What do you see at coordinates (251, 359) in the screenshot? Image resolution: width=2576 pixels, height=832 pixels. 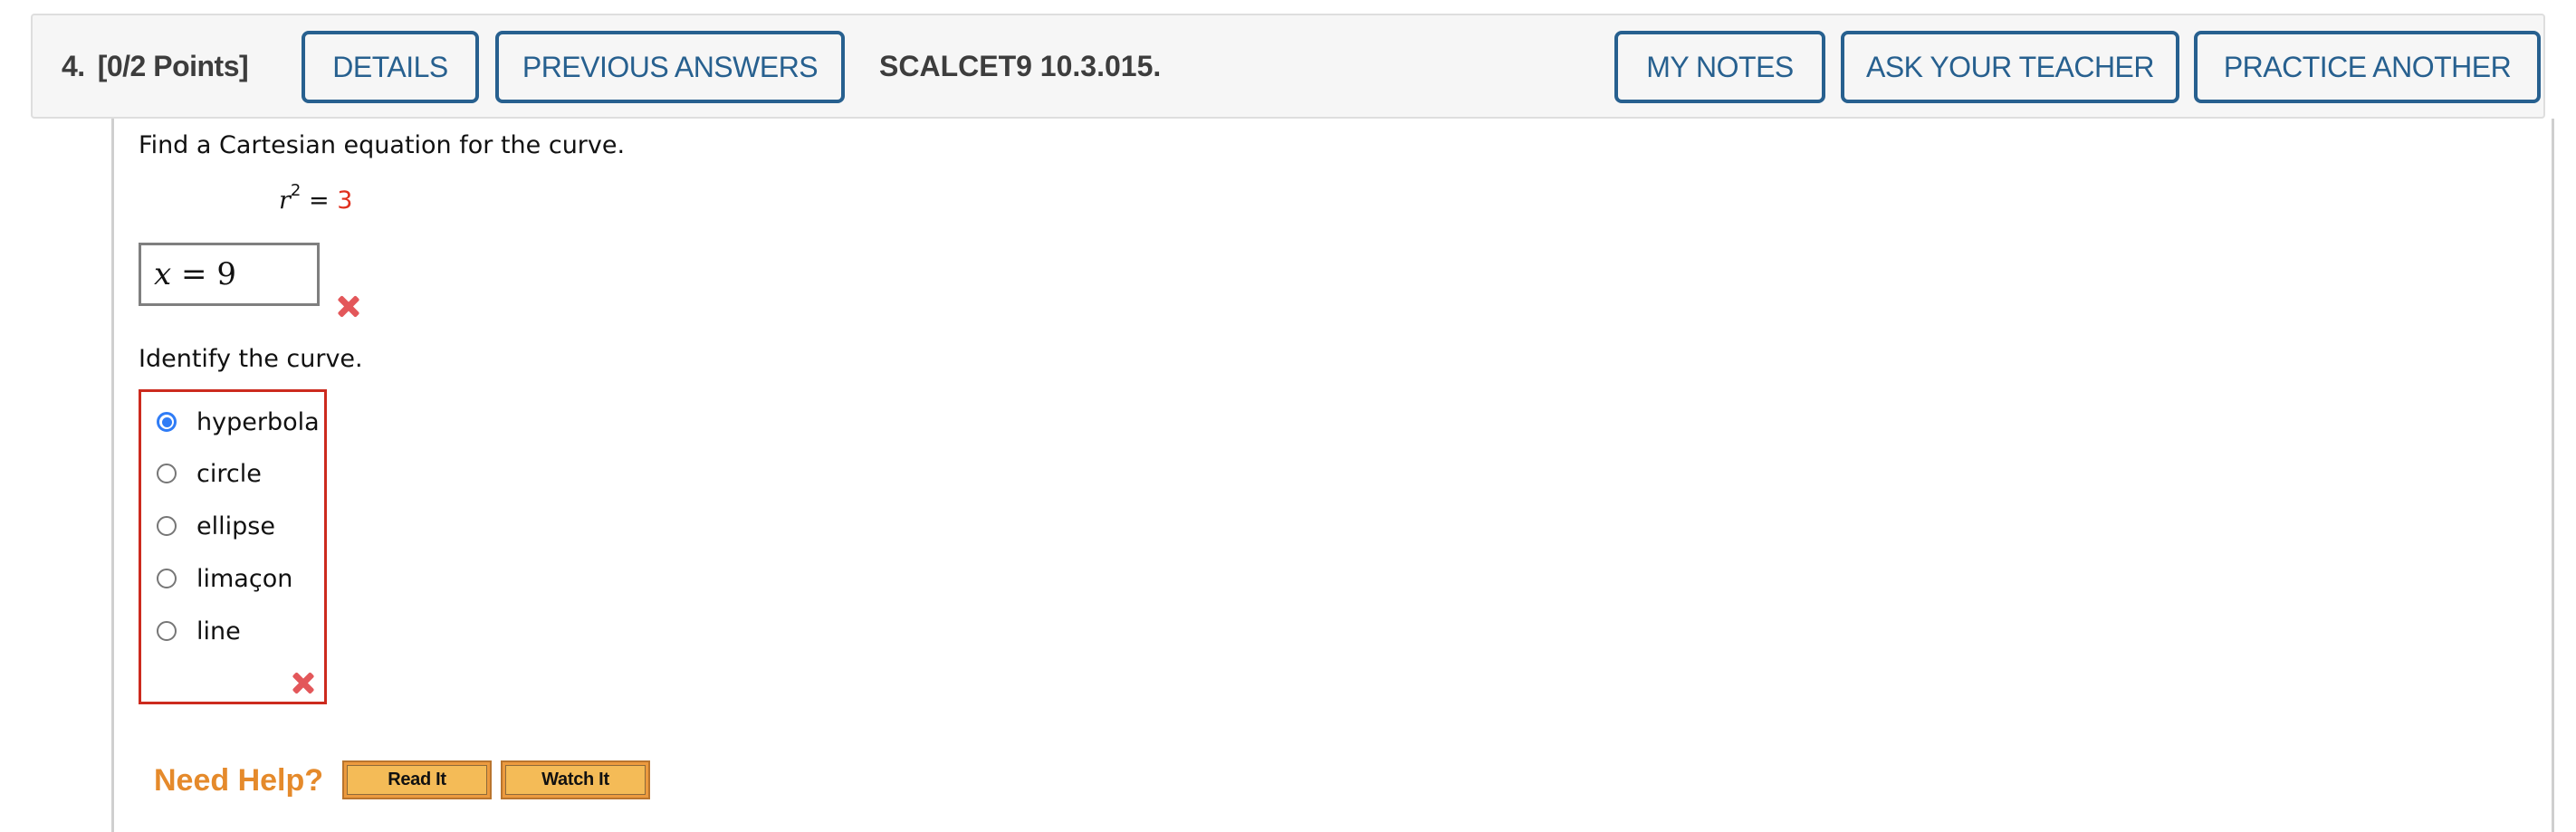 I see `part2-prompt: Identify the curve.` at bounding box center [251, 359].